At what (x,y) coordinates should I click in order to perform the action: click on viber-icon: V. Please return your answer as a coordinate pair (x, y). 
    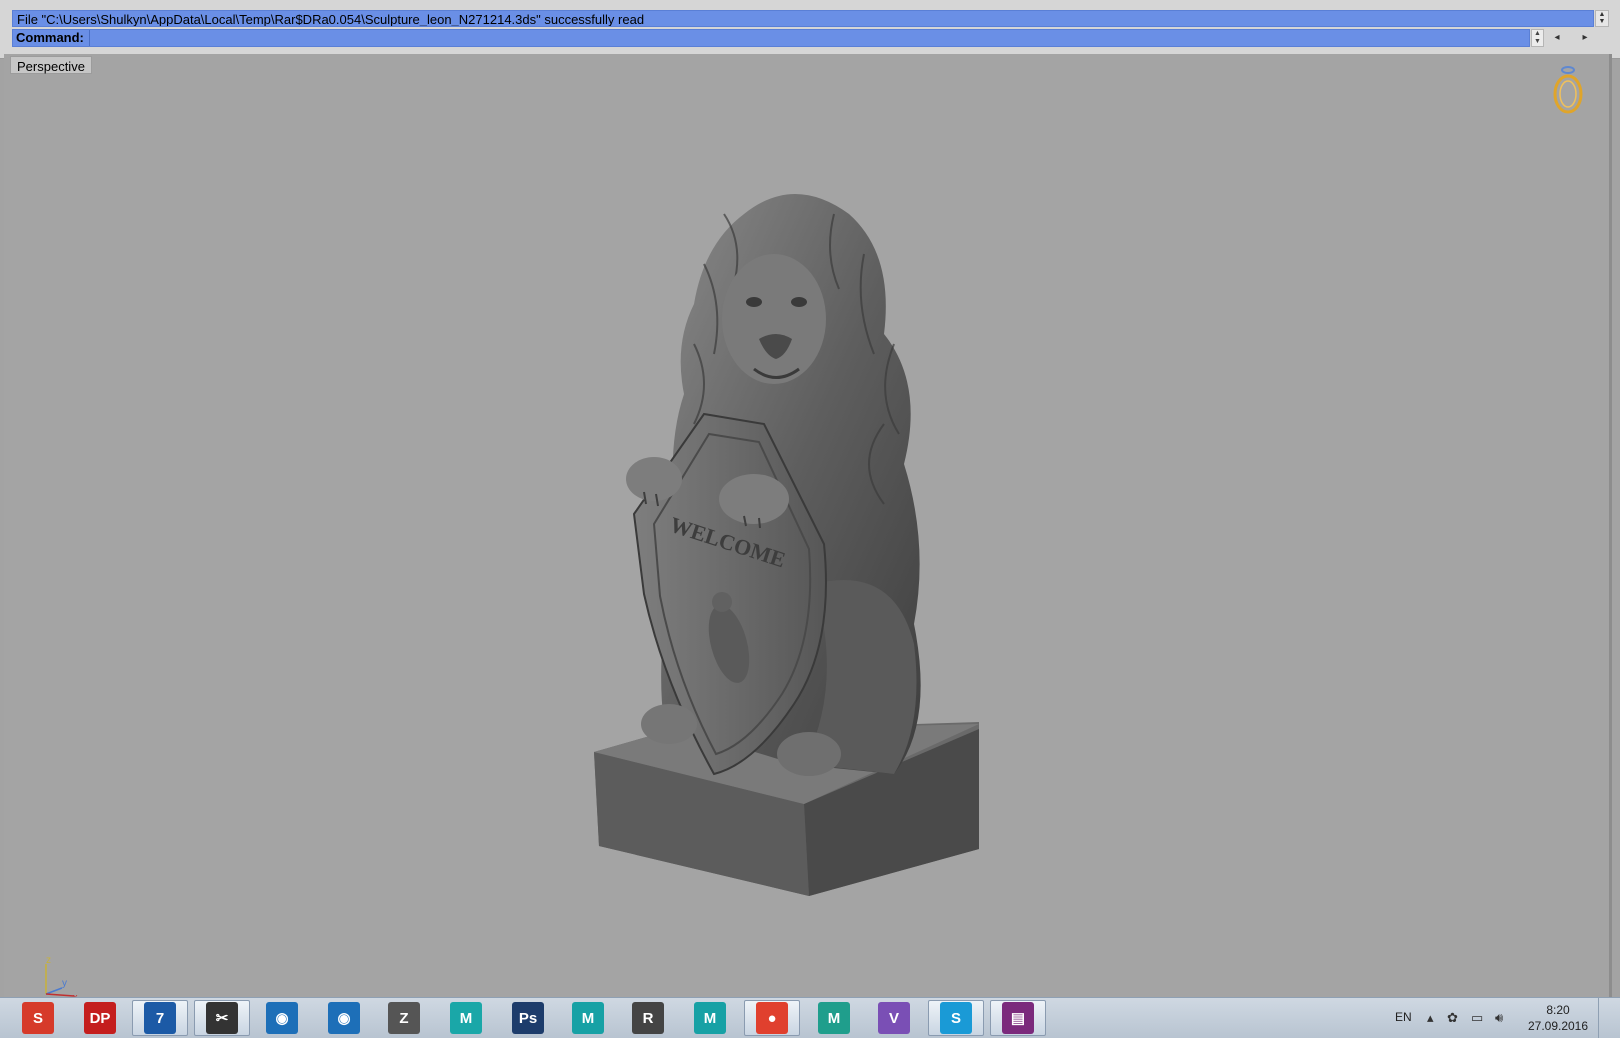
    Looking at the image, I should click on (894, 1018).